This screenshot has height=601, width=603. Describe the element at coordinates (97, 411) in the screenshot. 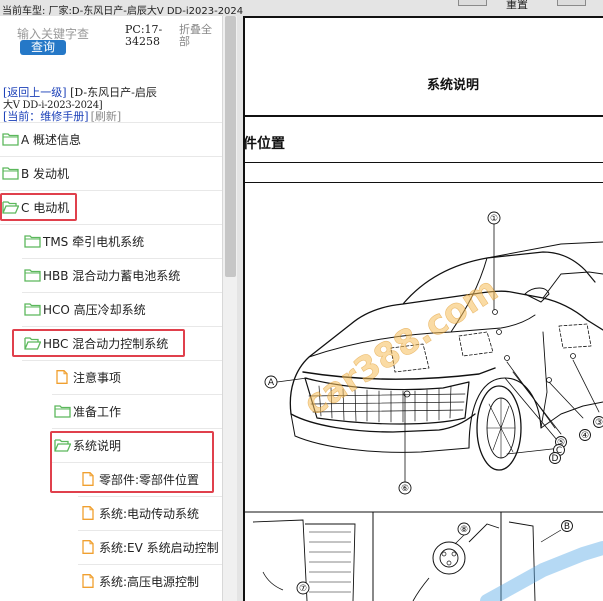

I see `tree-item-label: 准备工作` at that location.